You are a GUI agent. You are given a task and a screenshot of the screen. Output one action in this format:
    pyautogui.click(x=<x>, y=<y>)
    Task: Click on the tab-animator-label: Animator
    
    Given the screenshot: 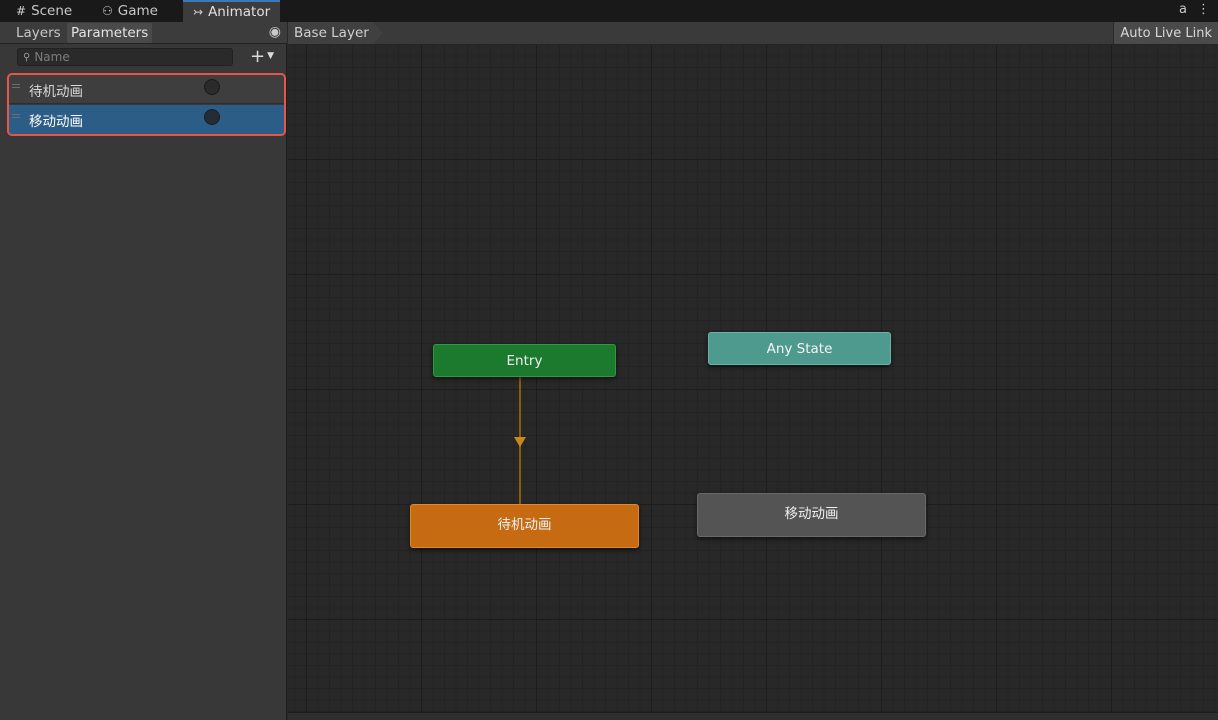 What is the action you would take?
    pyautogui.click(x=239, y=12)
    